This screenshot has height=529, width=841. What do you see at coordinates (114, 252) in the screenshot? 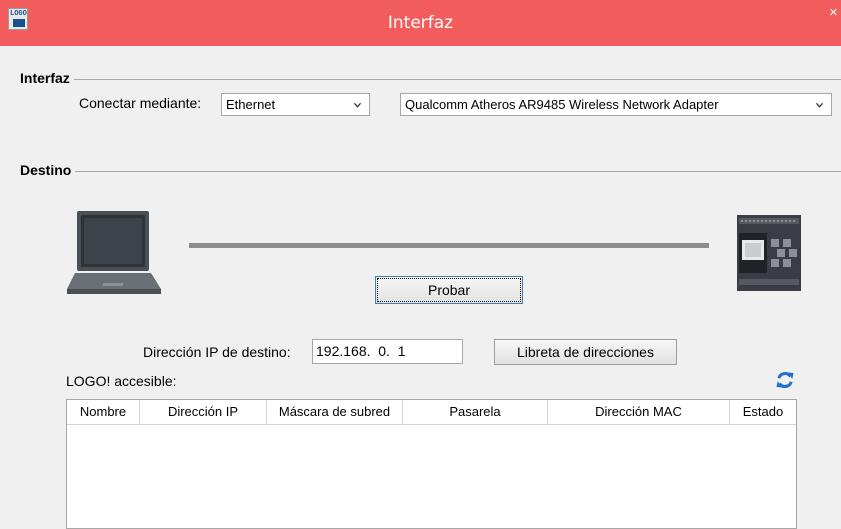
I see `laptop-icon` at bounding box center [114, 252].